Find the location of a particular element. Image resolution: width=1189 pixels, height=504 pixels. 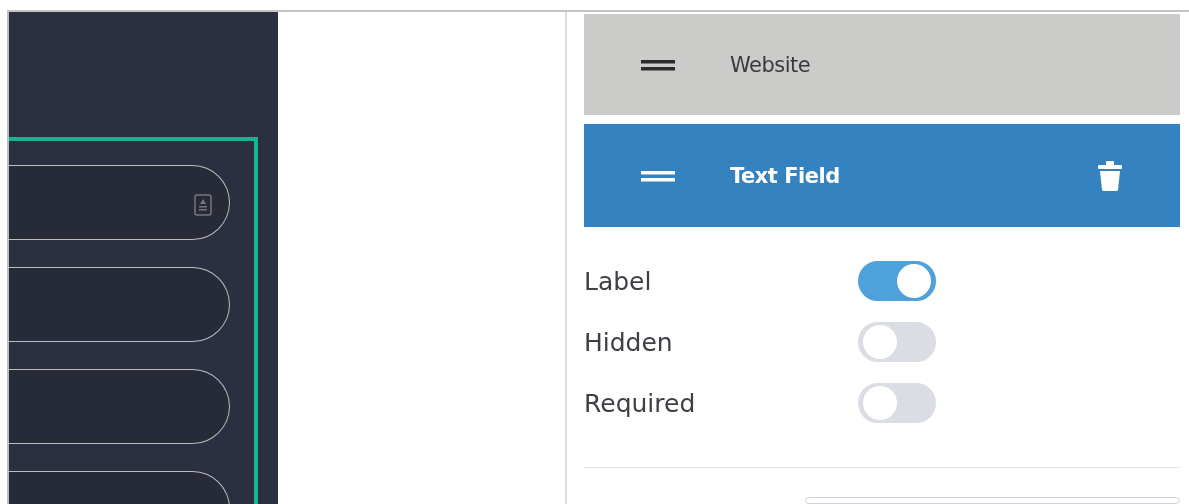

field-label: Text Field is located at coordinates (785, 175).